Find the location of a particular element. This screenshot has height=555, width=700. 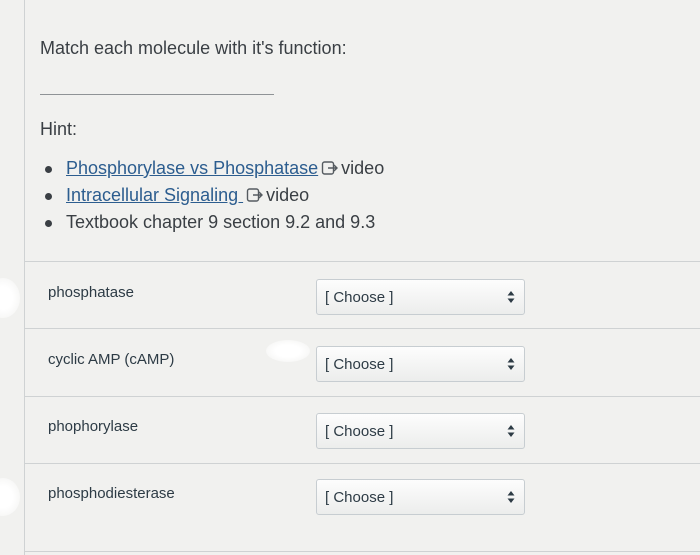

textbook-reference-text: Textbook chapter 9 section 9.2 and 9.3 is located at coordinates (221, 222).